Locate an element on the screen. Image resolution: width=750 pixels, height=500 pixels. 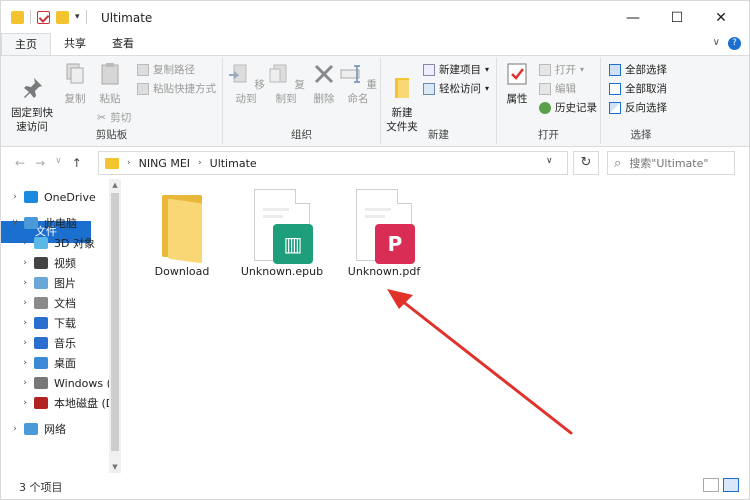
select-all-button: 全部选择 is located at coordinates (638, 69).